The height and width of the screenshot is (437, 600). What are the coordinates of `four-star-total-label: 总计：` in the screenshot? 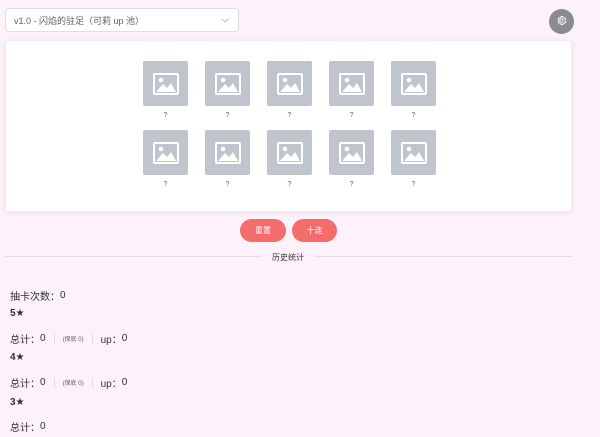 It's located at (25, 384).